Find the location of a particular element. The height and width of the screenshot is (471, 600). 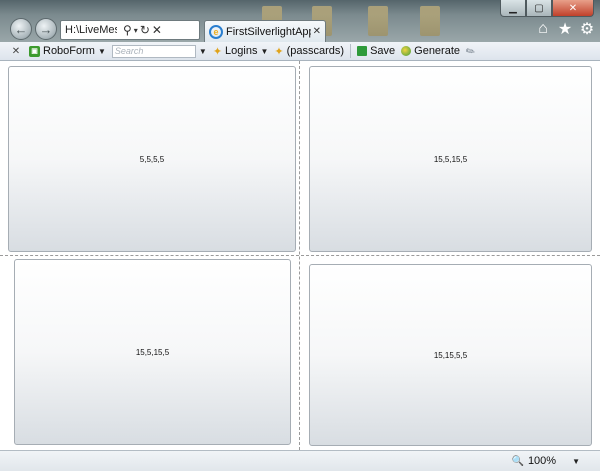

status-bar: 🔍 100% ▼ is located at coordinates (300, 460).